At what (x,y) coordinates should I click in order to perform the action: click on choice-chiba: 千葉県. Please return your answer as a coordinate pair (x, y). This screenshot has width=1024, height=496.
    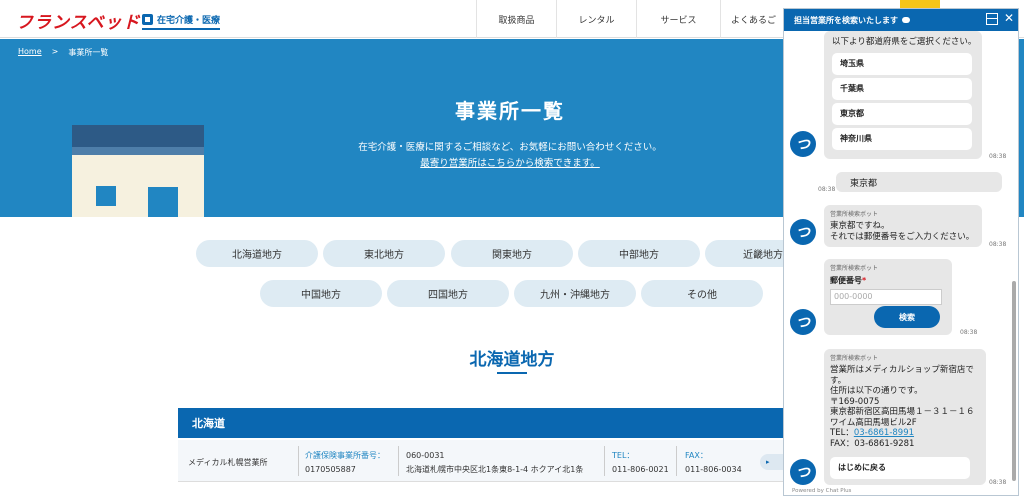
    Looking at the image, I should click on (902, 89).